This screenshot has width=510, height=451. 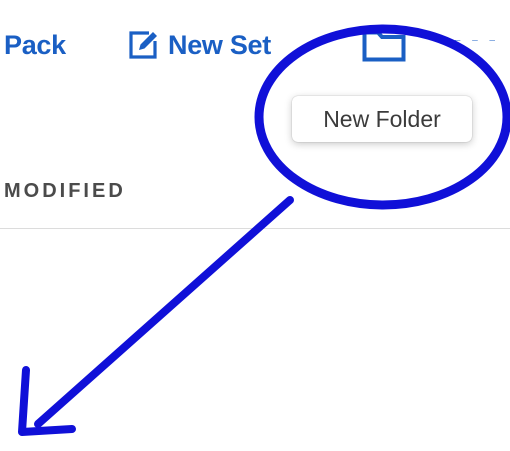 I want to click on edit-icon, so click(x=143, y=45).